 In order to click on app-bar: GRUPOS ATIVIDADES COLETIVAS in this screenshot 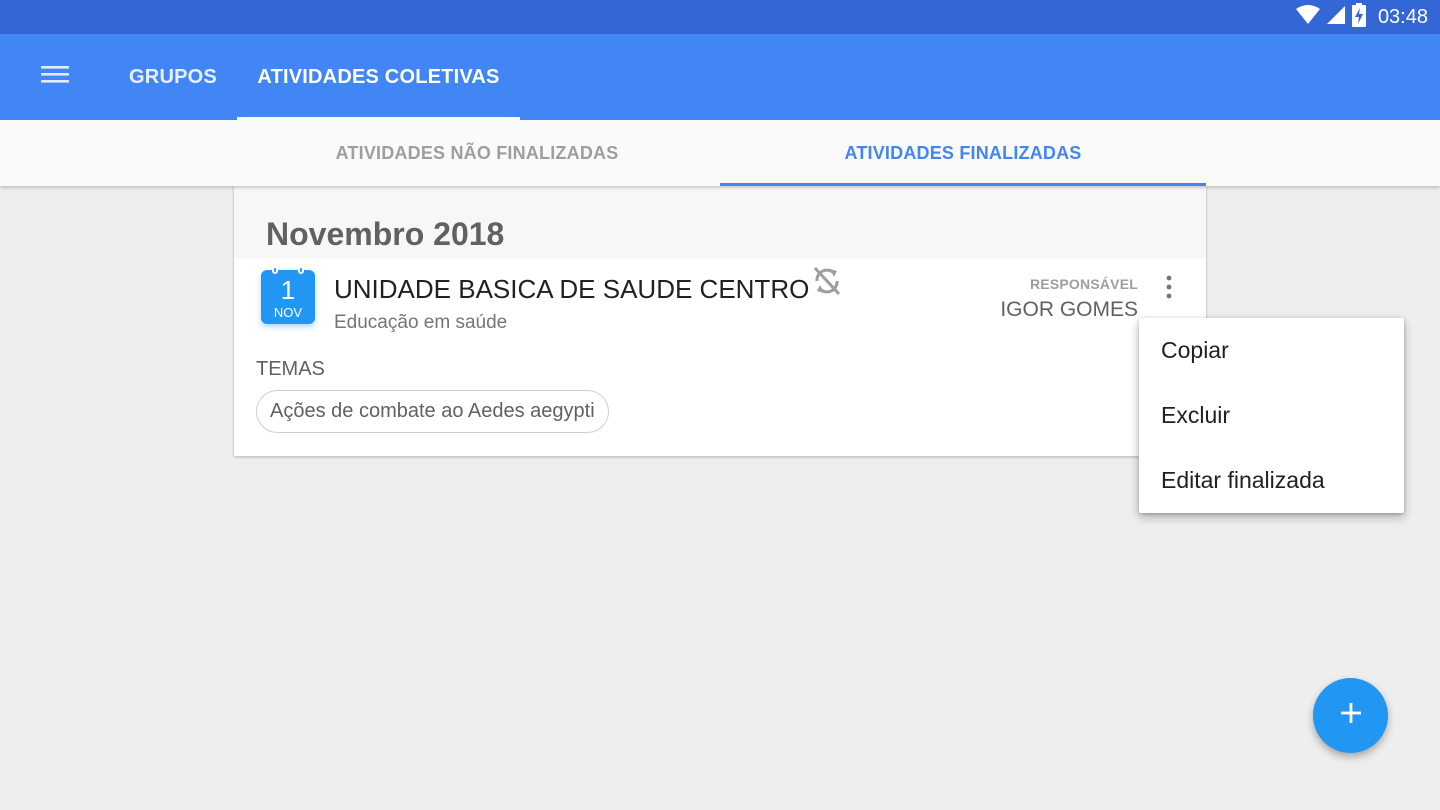, I will do `click(720, 77)`.